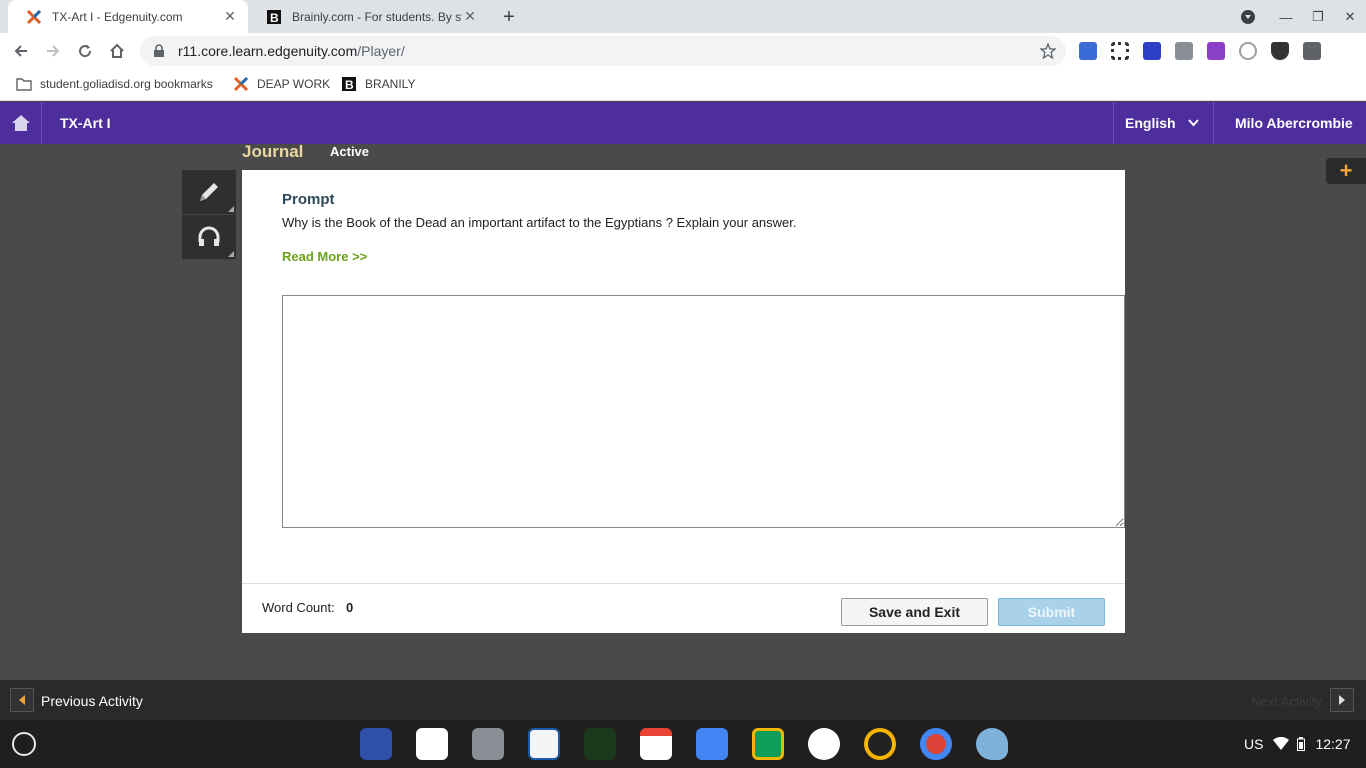  Describe the element at coordinates (159, 50) in the screenshot. I see `lock-icon` at that location.